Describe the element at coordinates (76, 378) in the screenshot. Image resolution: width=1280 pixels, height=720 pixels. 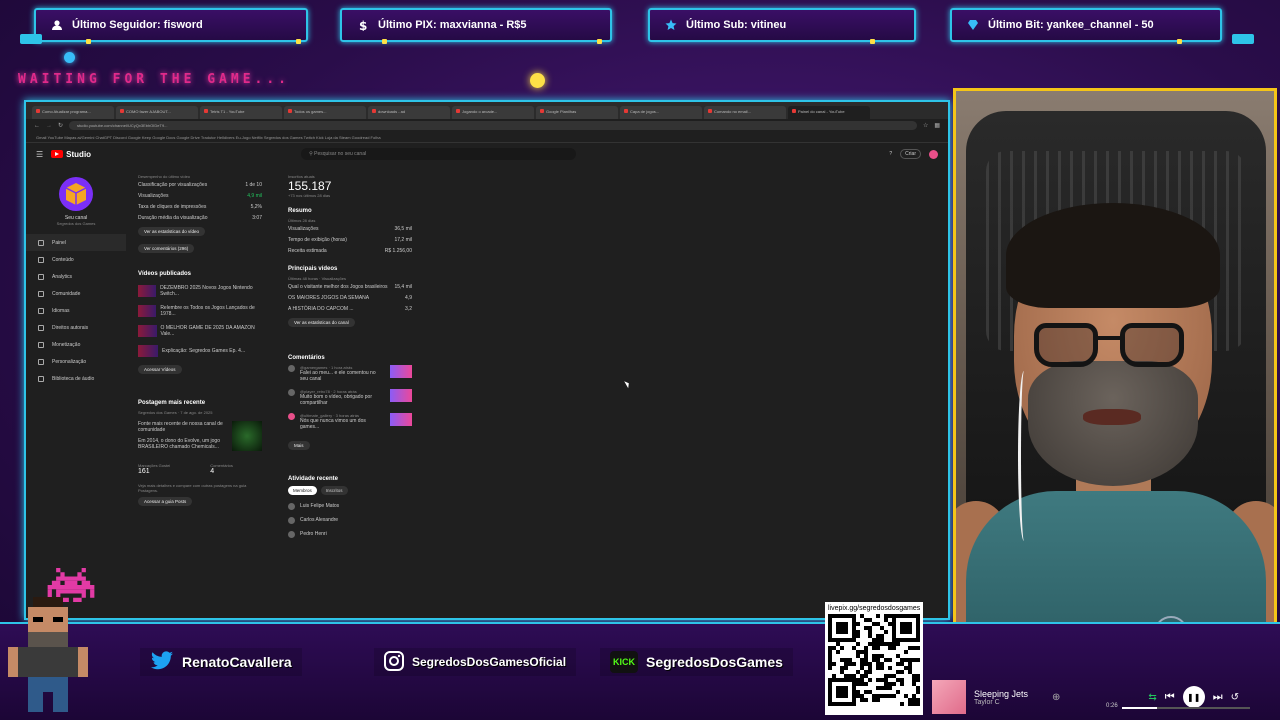
I see `sidebar-item-audio: Biblioteca de áudio` at that location.